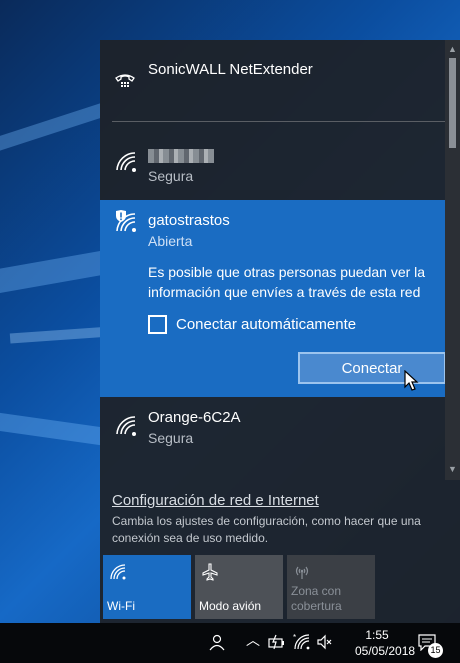  I want to click on airplane-icon, so click(210, 572).